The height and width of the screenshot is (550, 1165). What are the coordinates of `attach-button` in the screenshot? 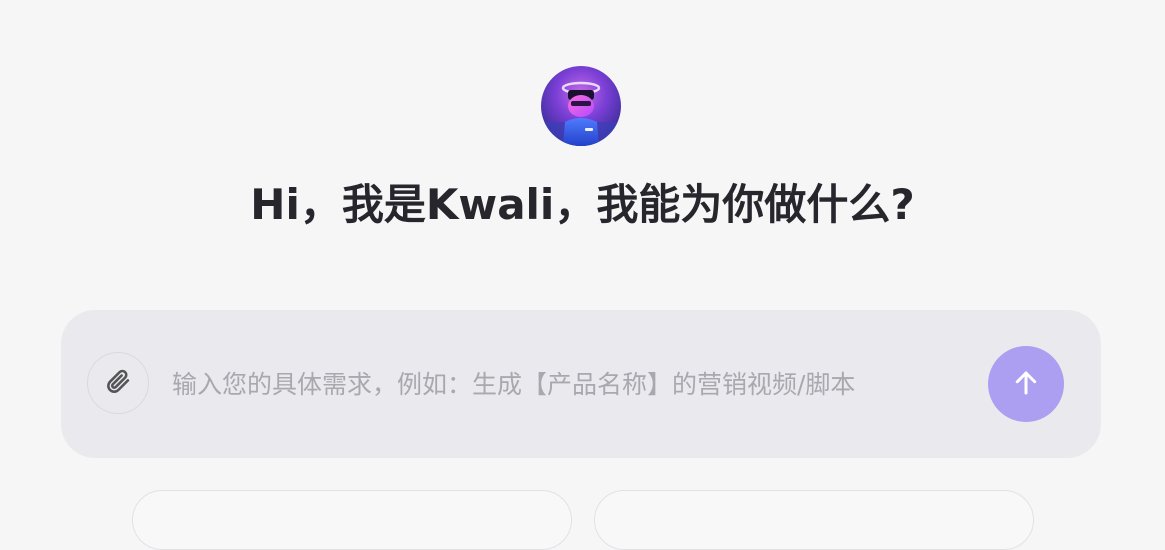 It's located at (118, 383).